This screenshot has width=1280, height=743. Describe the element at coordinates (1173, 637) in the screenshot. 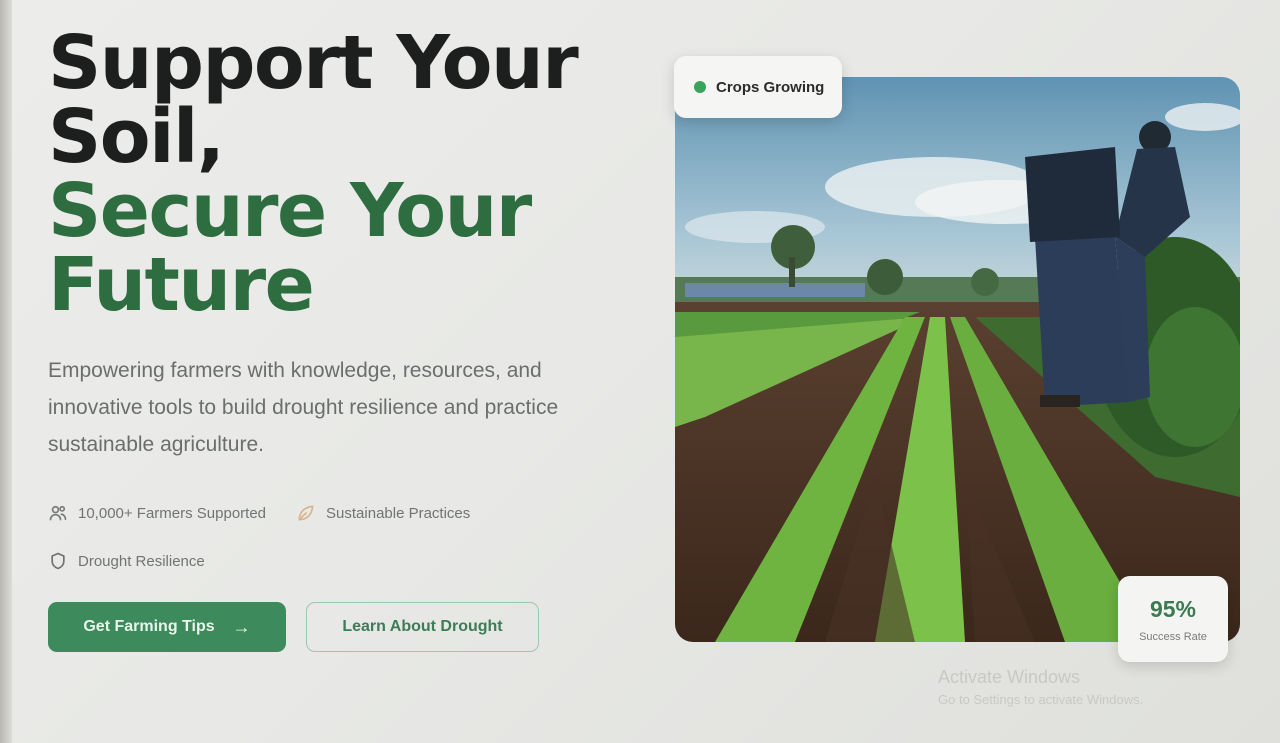

I see `success-rate-caption: Success Rate` at that location.